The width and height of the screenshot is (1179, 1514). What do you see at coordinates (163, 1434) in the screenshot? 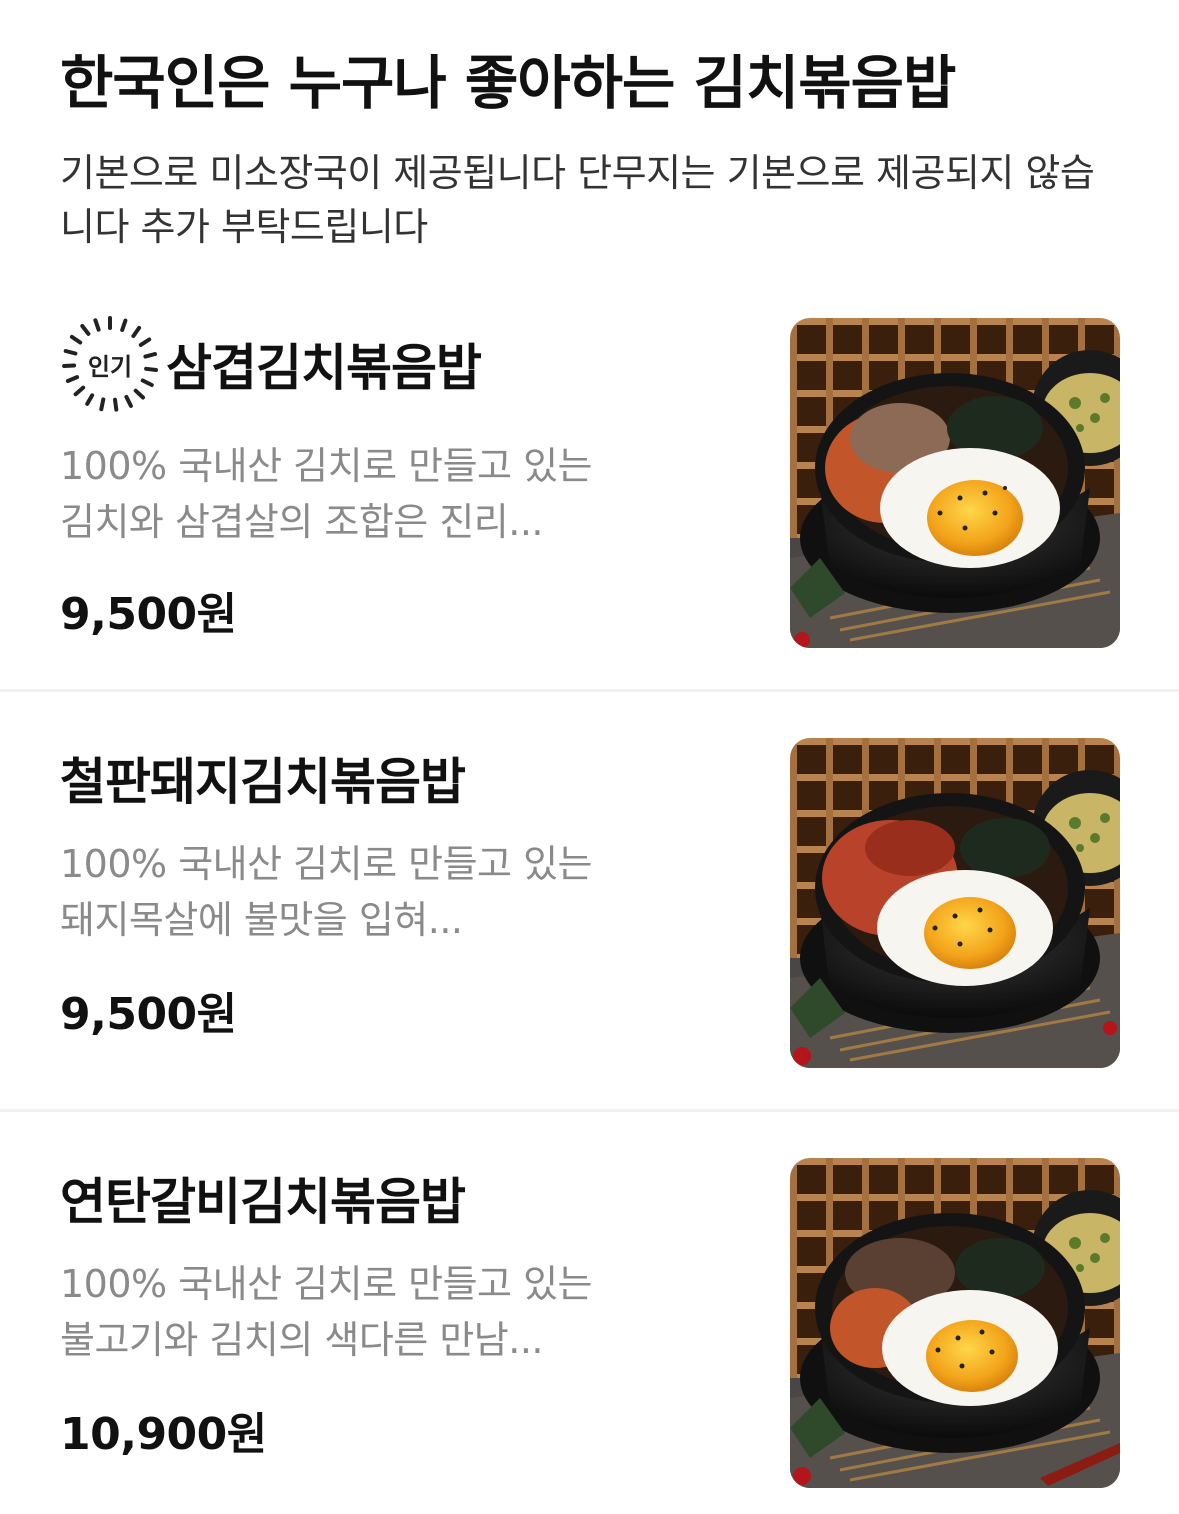
I see `menu-item-price: 10,900원` at bounding box center [163, 1434].